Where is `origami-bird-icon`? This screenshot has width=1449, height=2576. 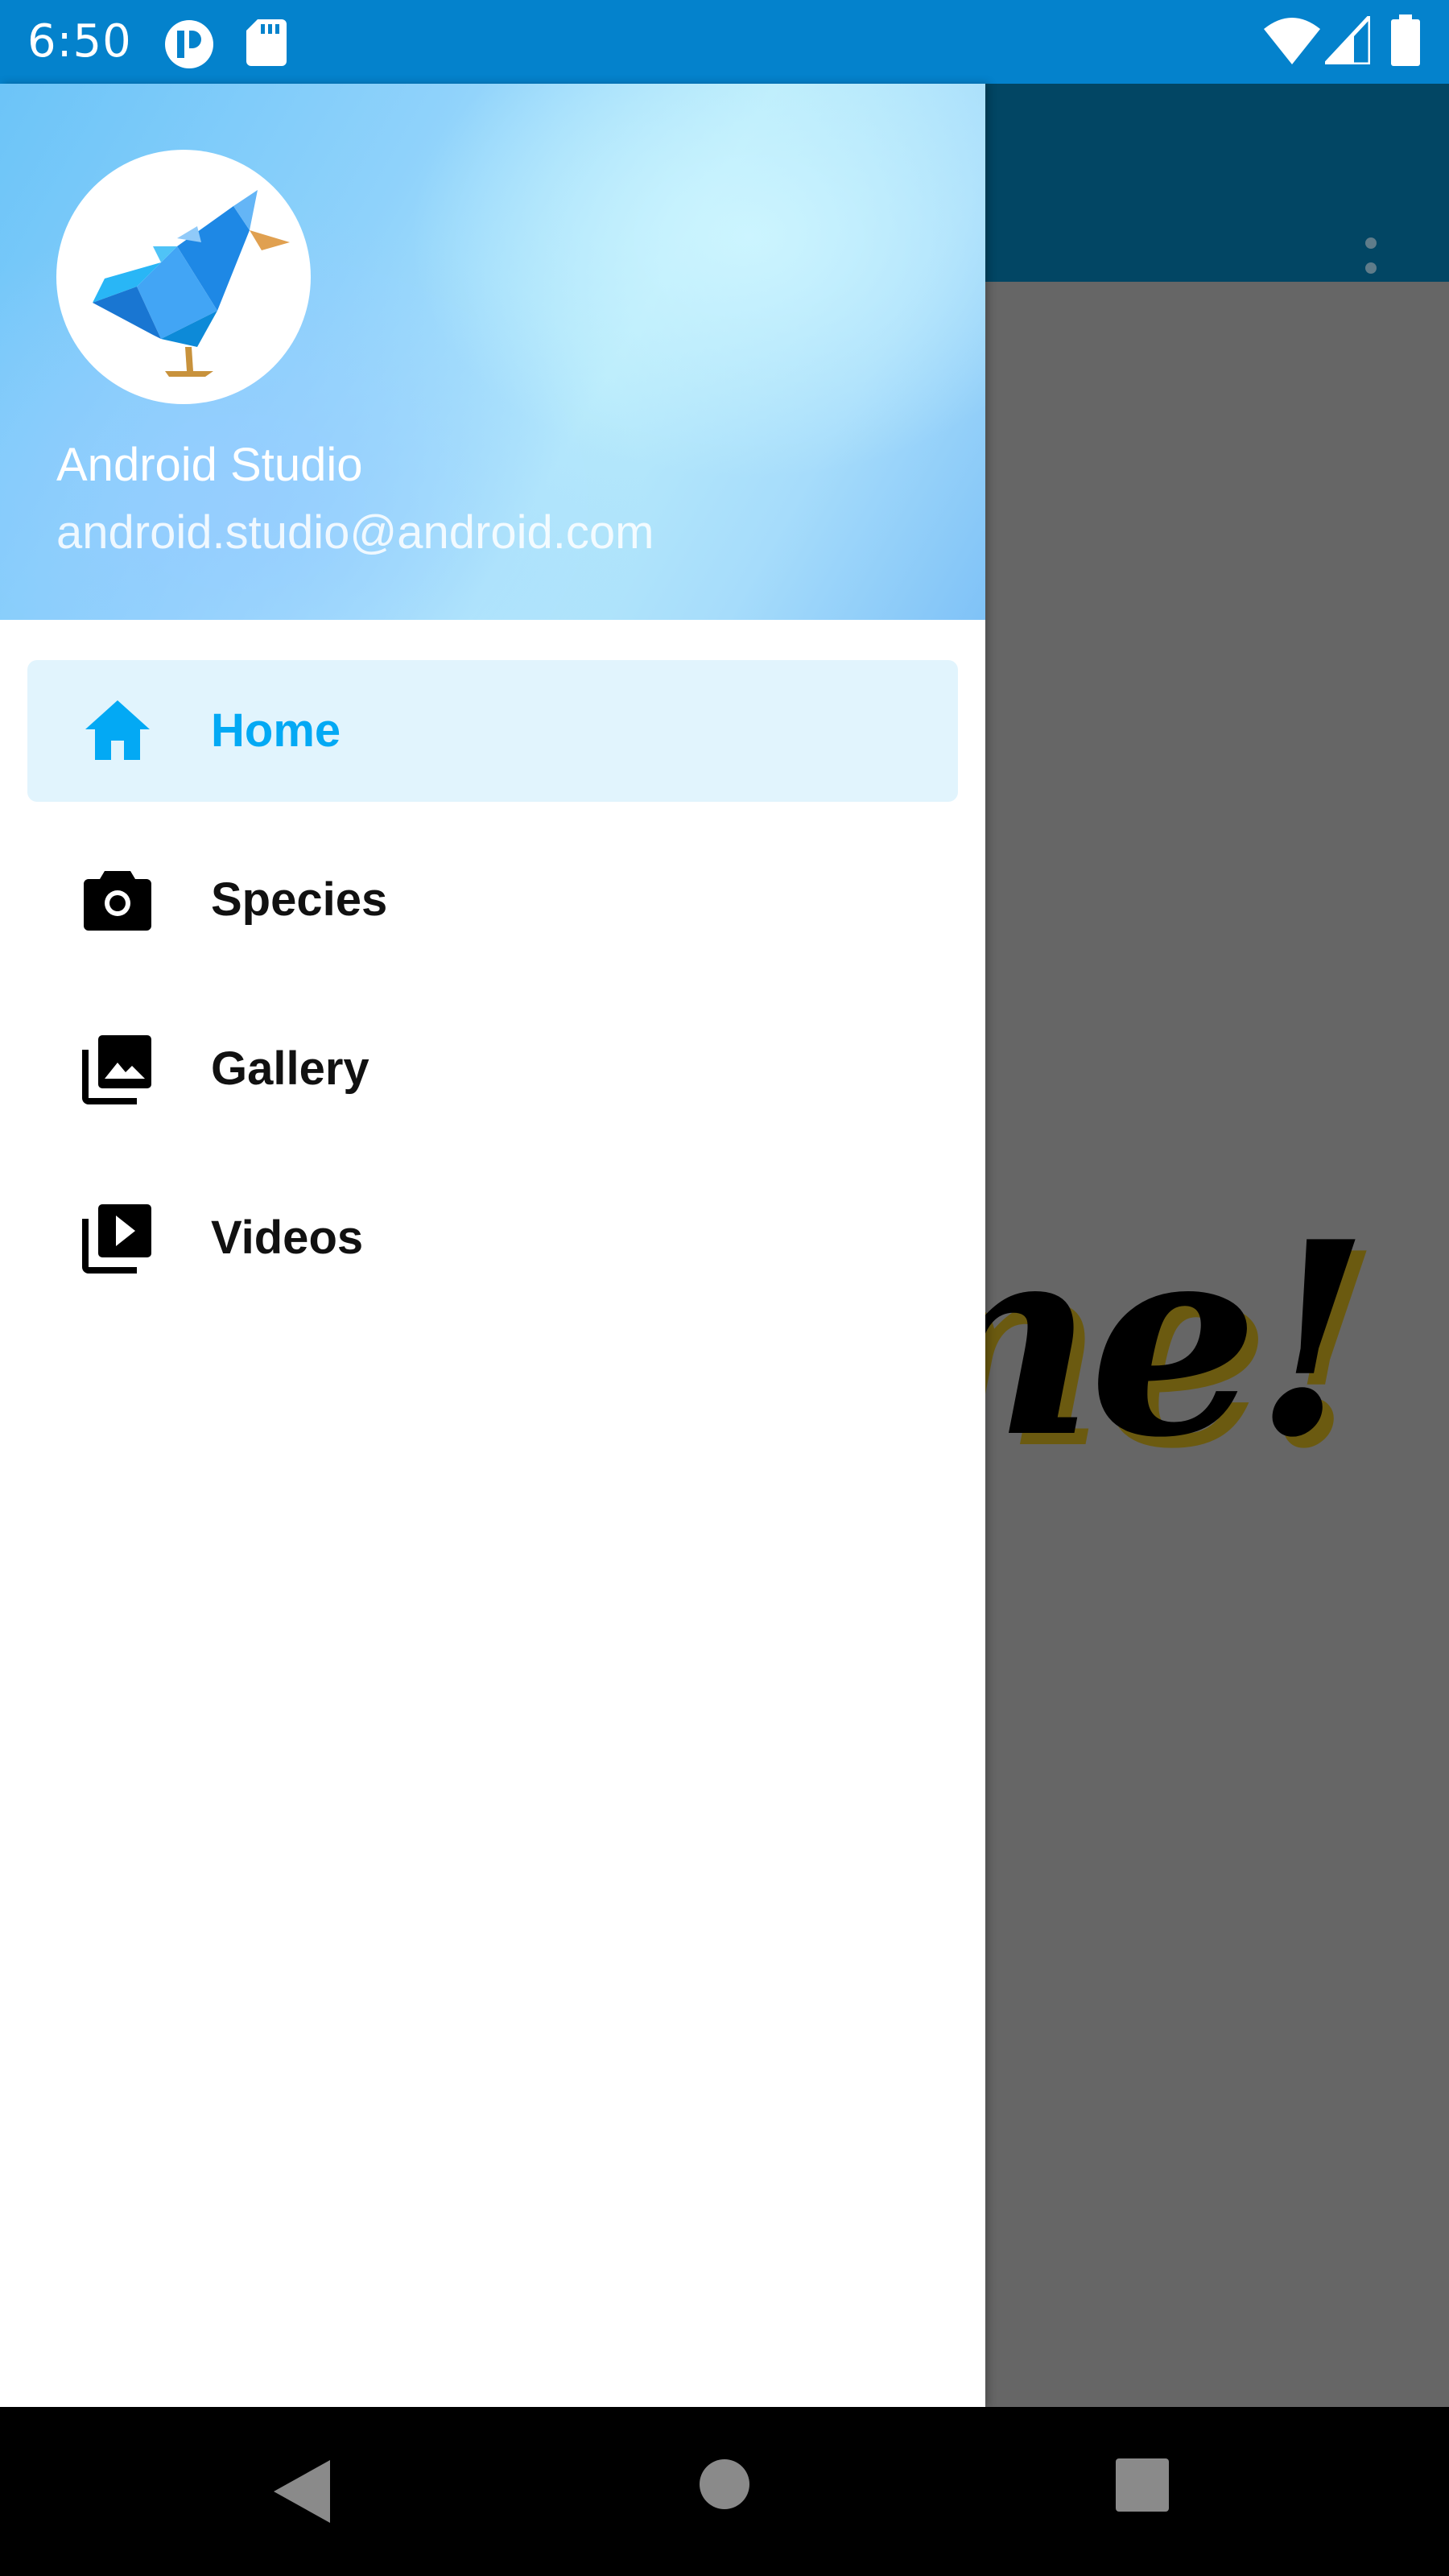 origami-bird-icon is located at coordinates (191, 283).